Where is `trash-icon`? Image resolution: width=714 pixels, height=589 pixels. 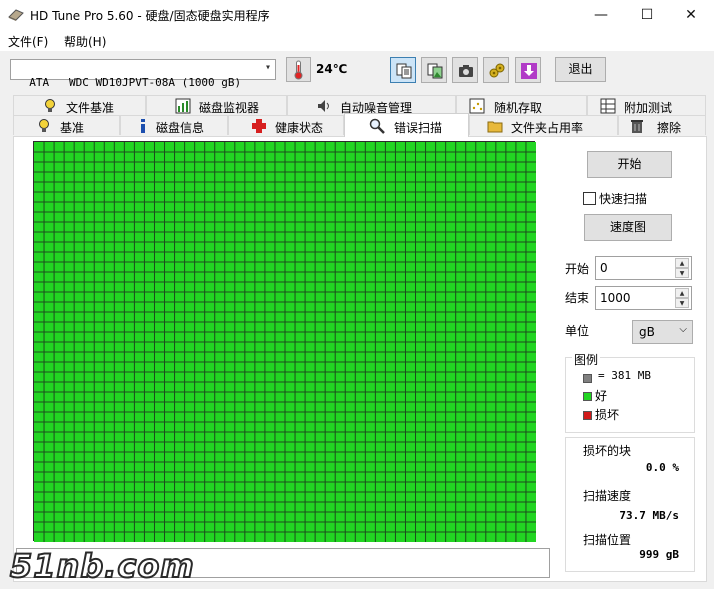
trash-icon is located at coordinates (637, 126).